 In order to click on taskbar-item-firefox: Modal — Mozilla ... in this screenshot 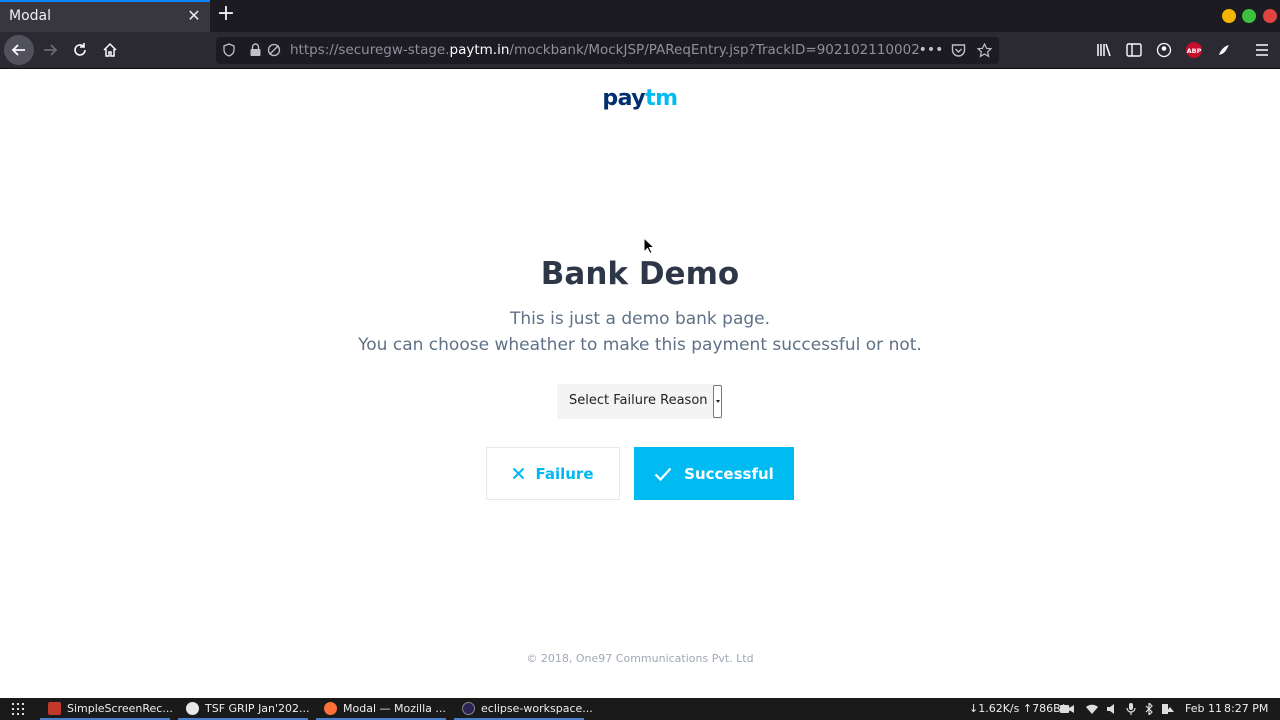, I will do `click(381, 709)`.